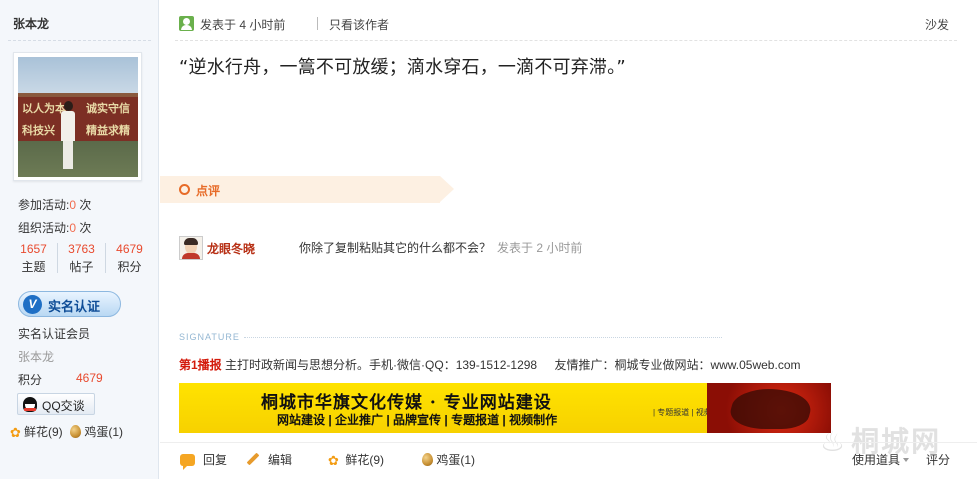  Describe the element at coordinates (406, 403) in the screenshot. I see `banner-title: 桐城市华旗文化传媒 · 专业网站建设` at that location.